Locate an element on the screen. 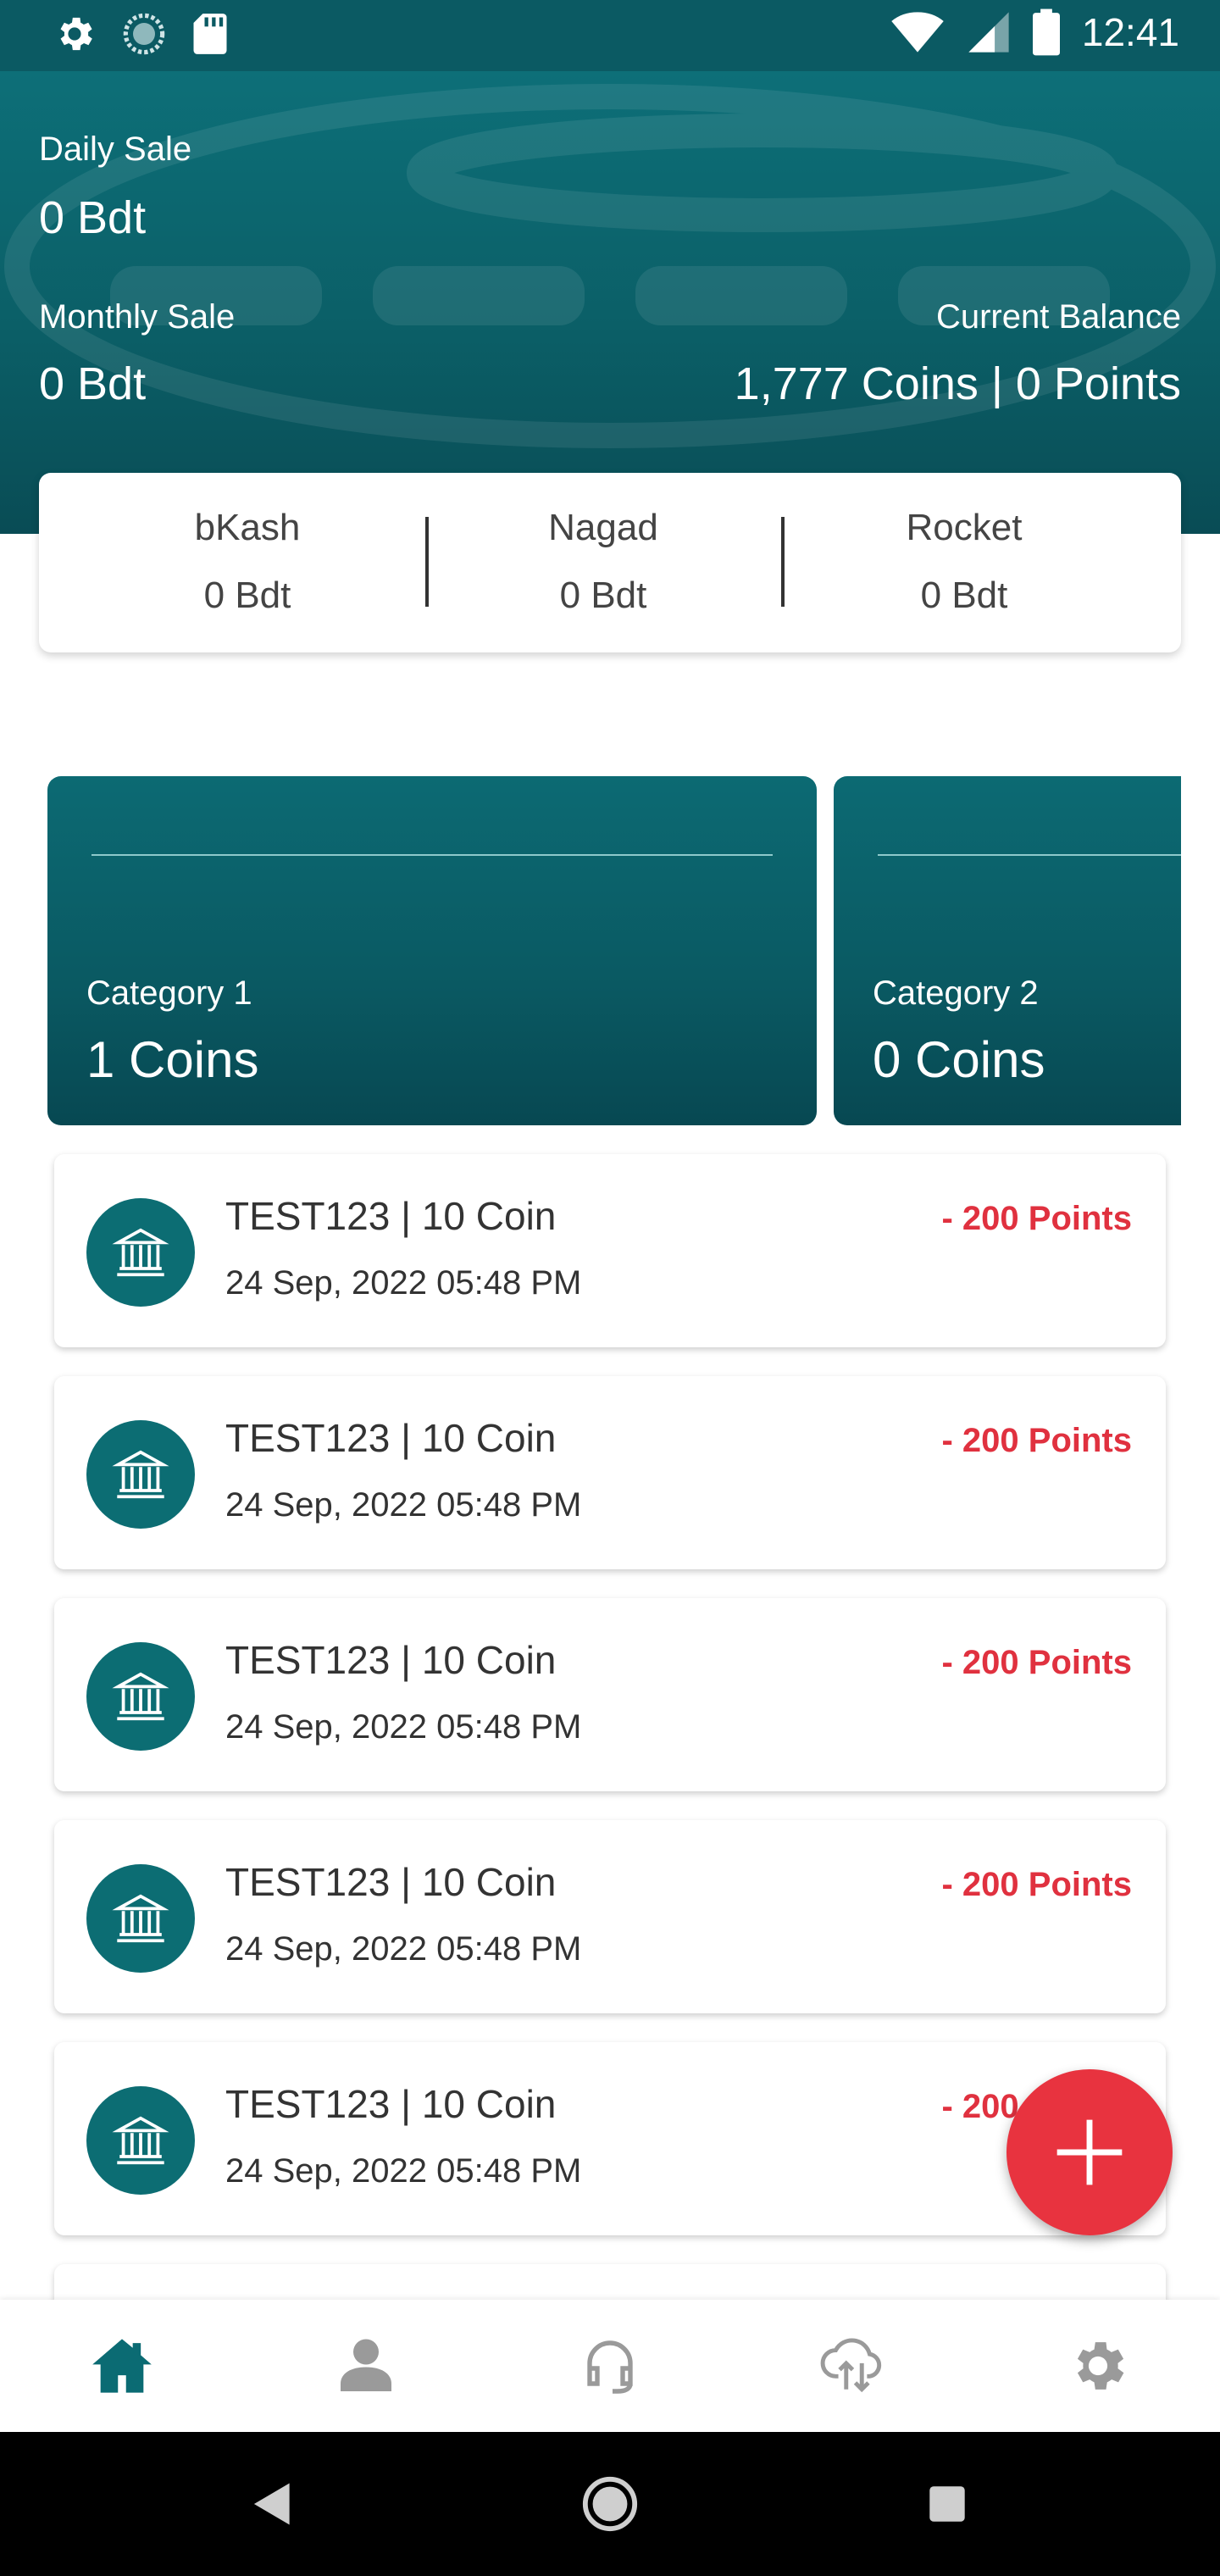 The image size is (1220, 2576). current-balance-label: Current Balance is located at coordinates (1058, 317).